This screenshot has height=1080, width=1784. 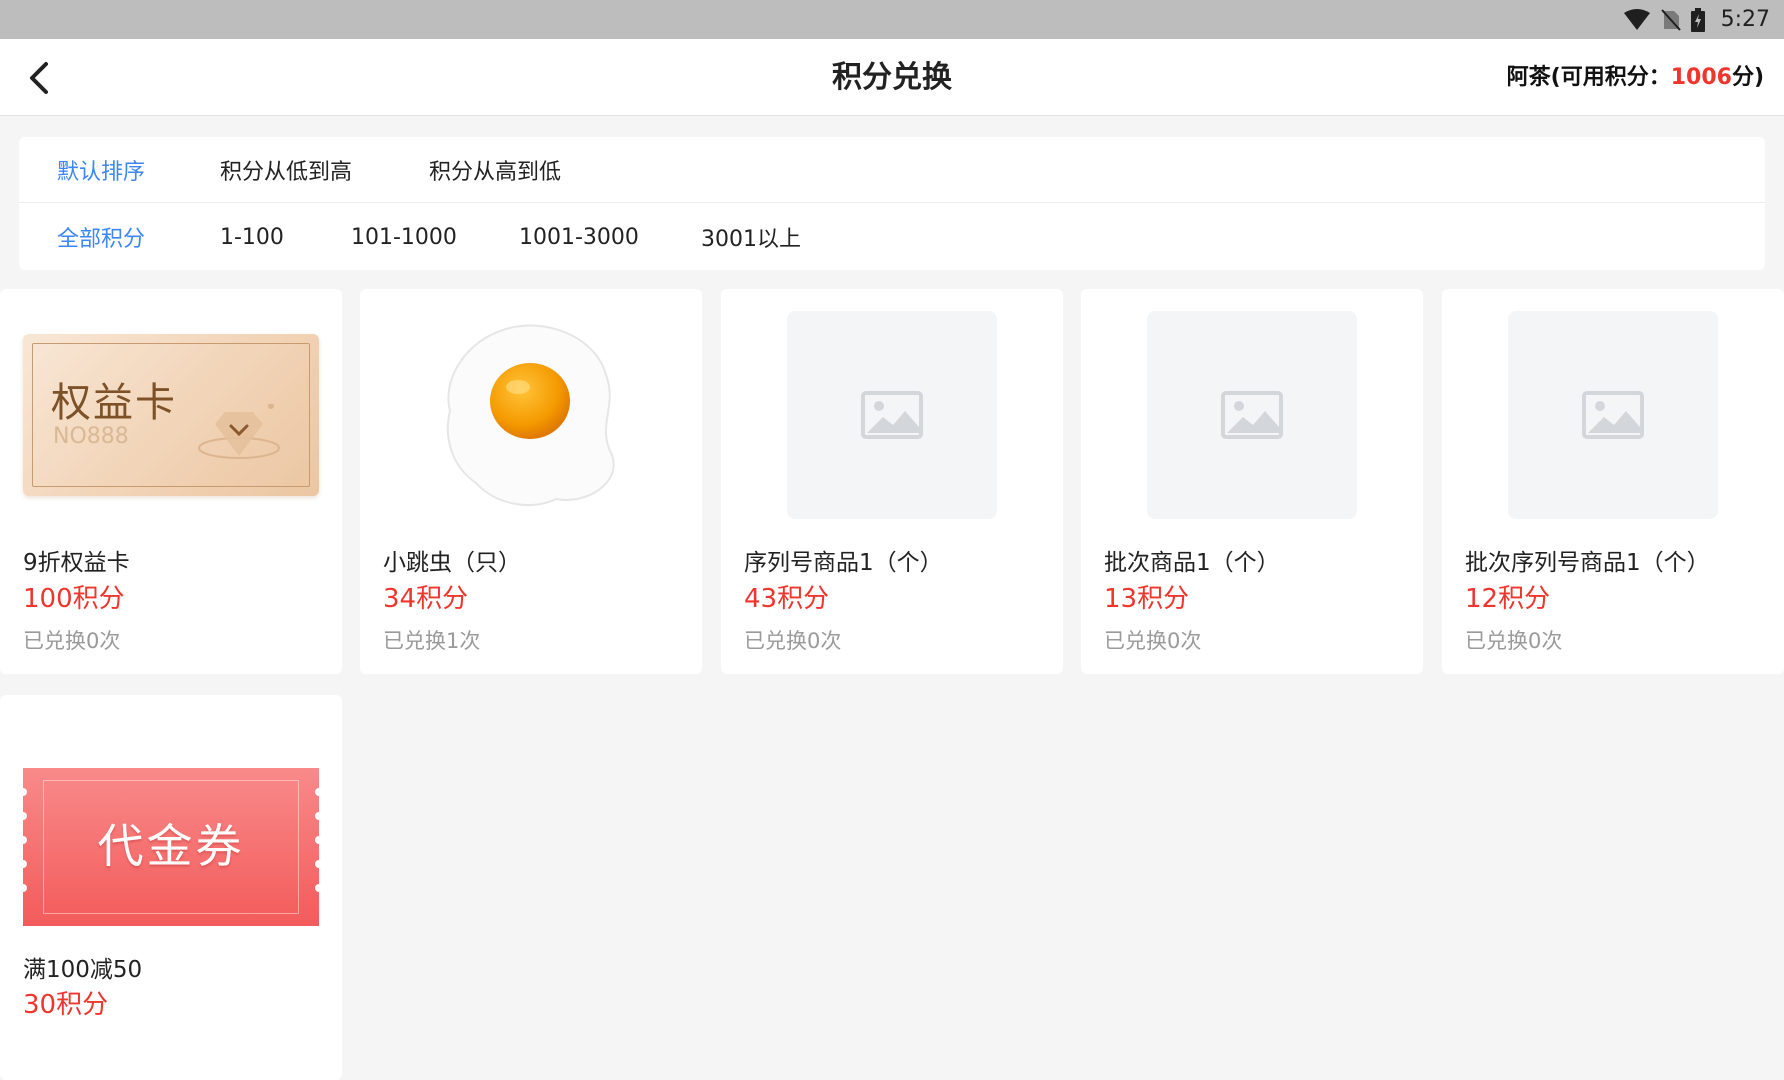 I want to click on sort-options-row: 默认排序 积分从低到高 积分从高到低, so click(x=892, y=170).